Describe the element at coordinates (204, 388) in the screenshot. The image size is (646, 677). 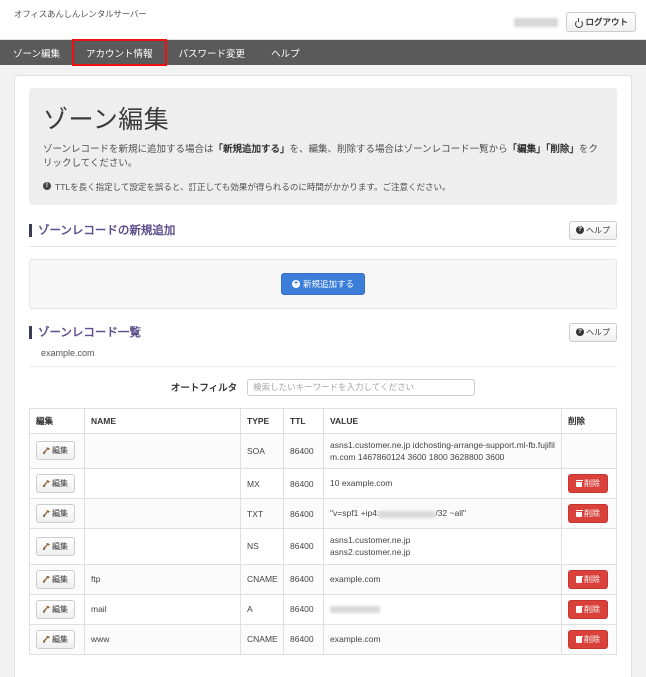
I see `auto-filter-label: オートフィルタ` at that location.